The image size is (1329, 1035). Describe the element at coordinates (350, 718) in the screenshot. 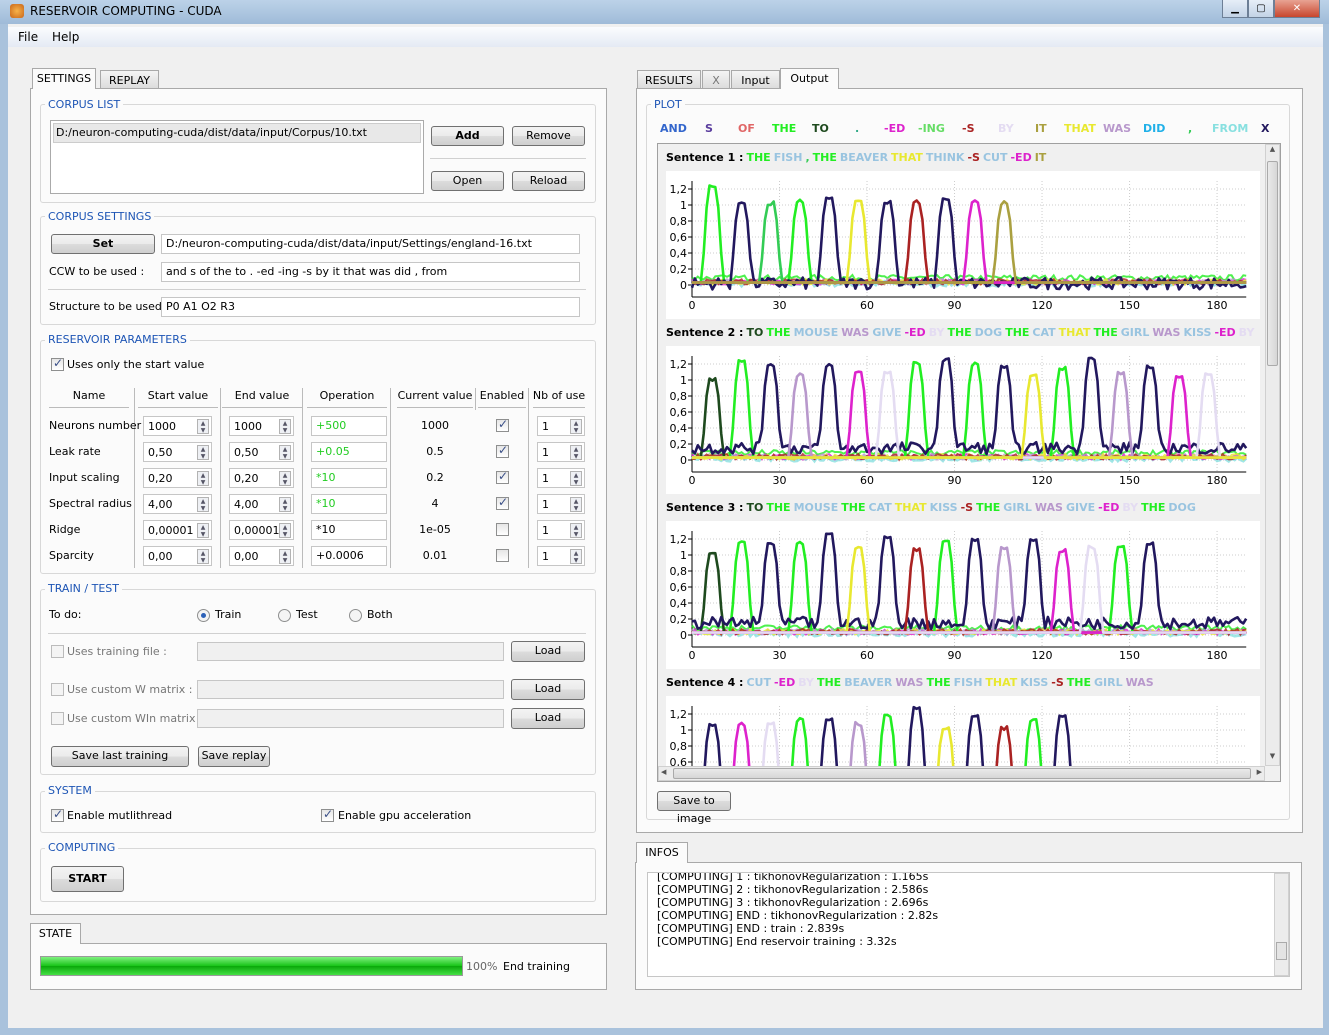

I see `win-matrix-field` at that location.